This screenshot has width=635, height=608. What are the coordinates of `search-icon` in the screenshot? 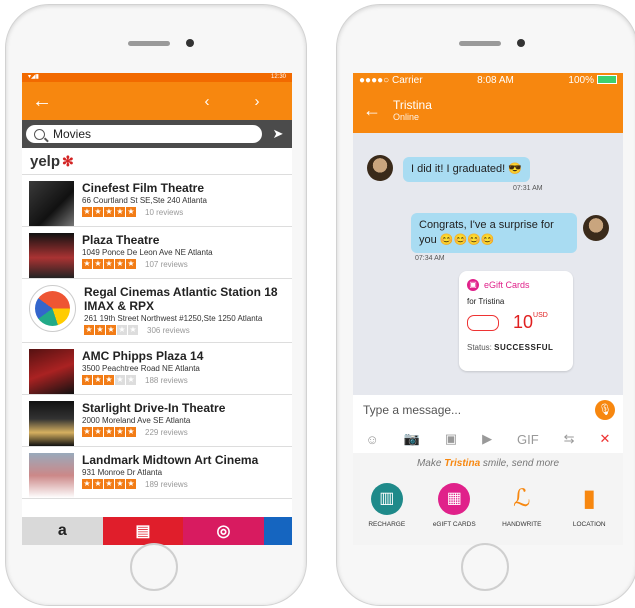 It's located at (39, 134).